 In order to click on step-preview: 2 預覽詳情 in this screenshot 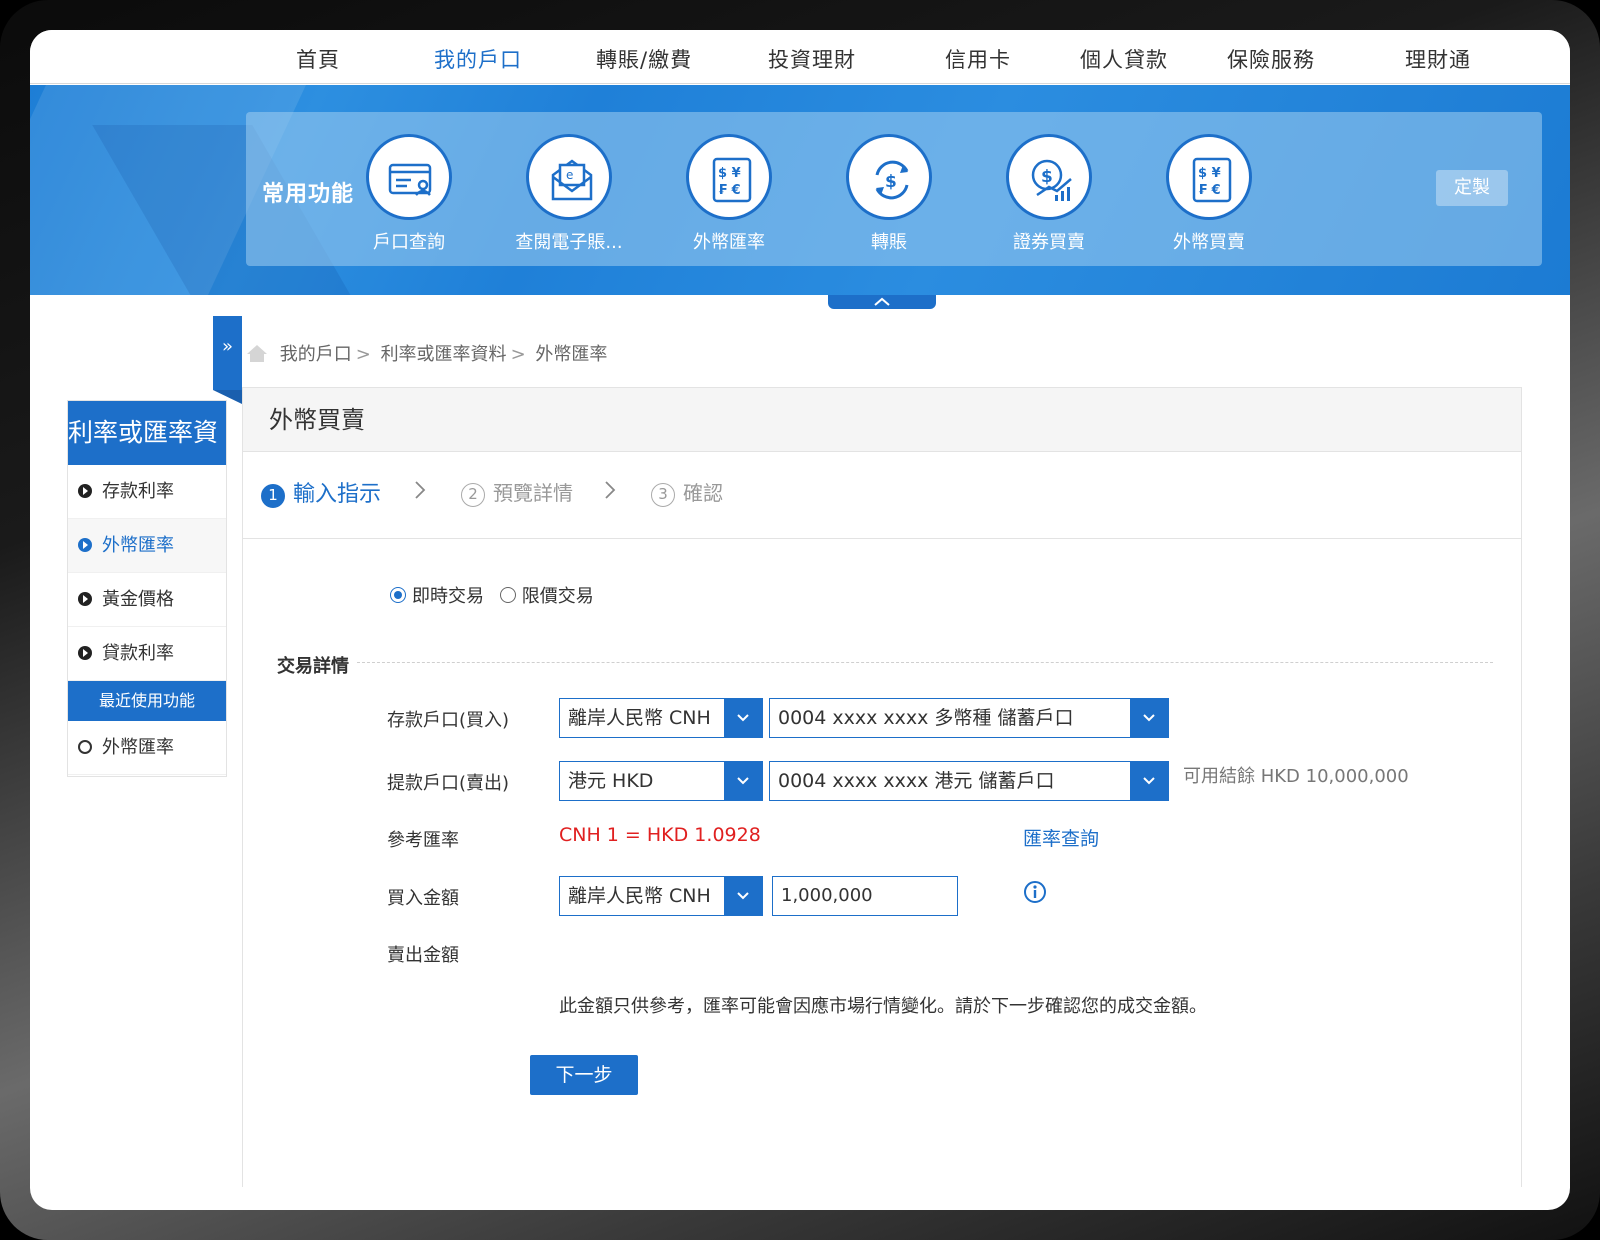, I will do `click(517, 492)`.